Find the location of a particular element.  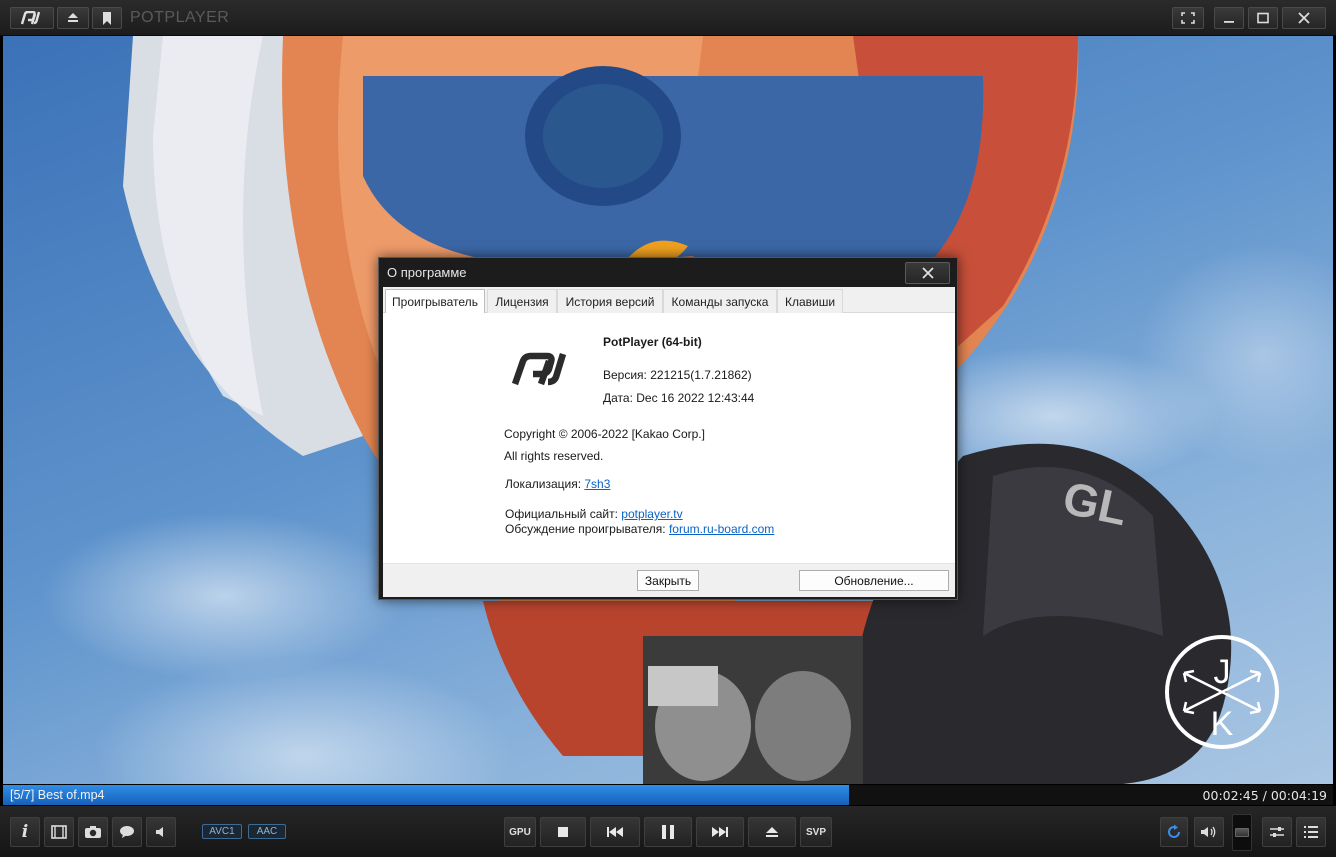

version-text: Версия: 221215(1.7.21862) is located at coordinates (677, 375).